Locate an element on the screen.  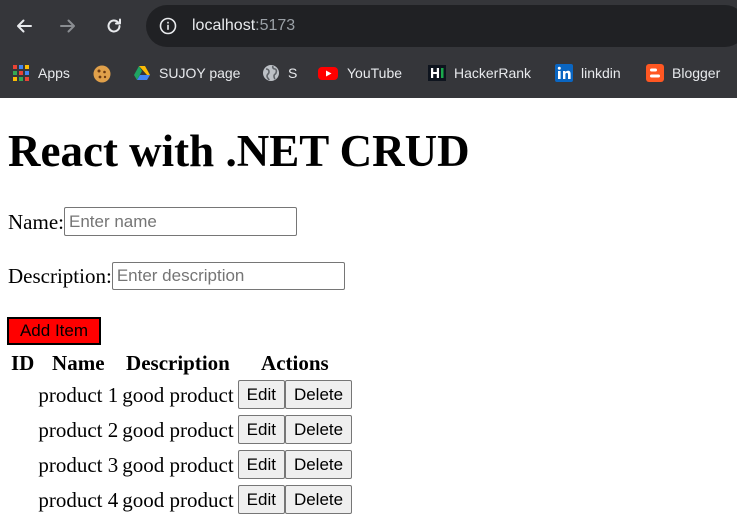
site-info-icon is located at coordinates (168, 26).